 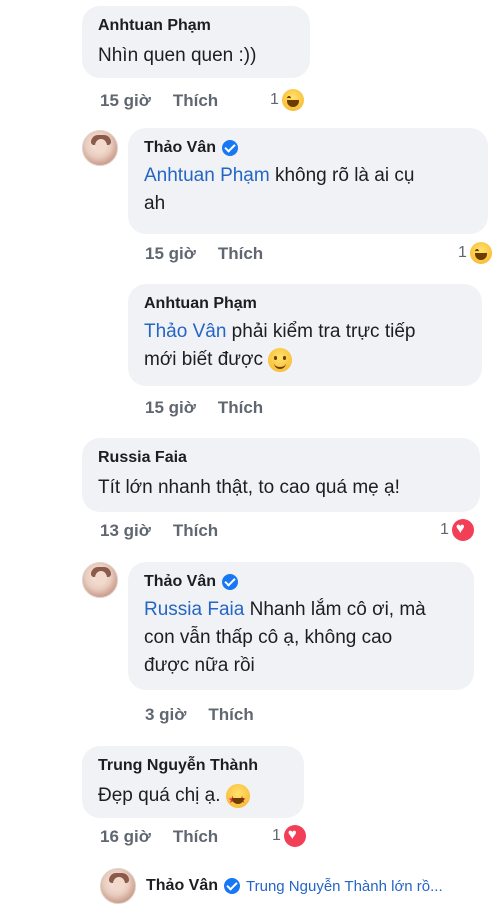 I want to click on mention-link: Russia Faia, so click(x=194, y=609).